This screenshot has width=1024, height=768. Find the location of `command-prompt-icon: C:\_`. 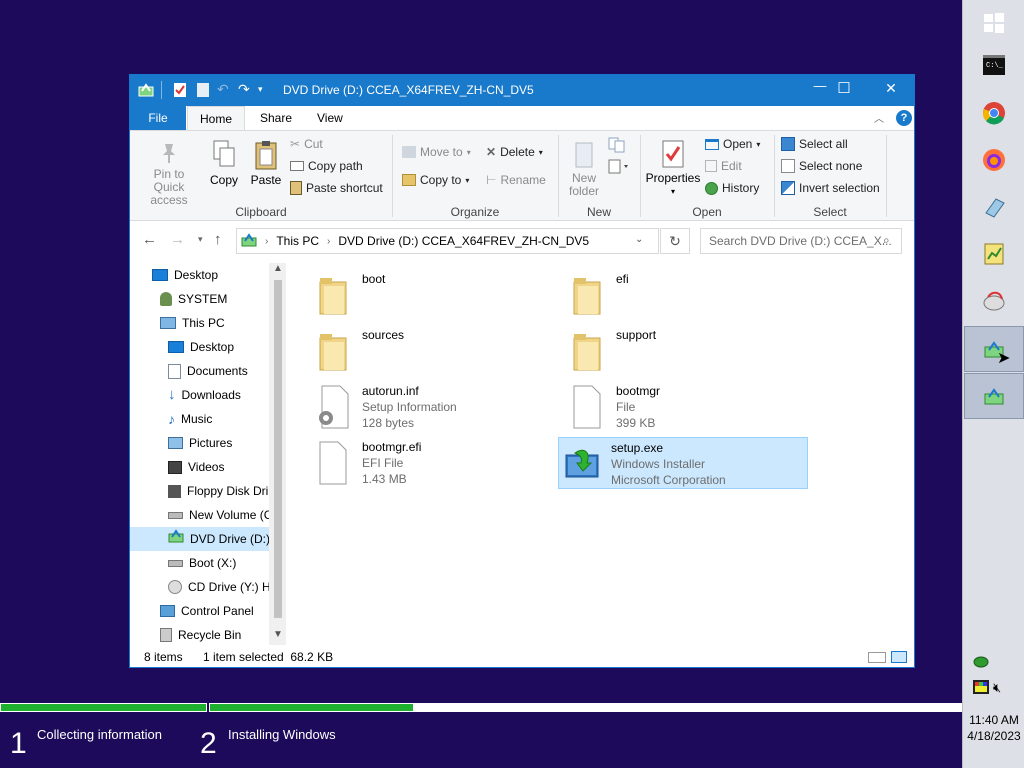

command-prompt-icon: C:\_ is located at coordinates (994, 65).